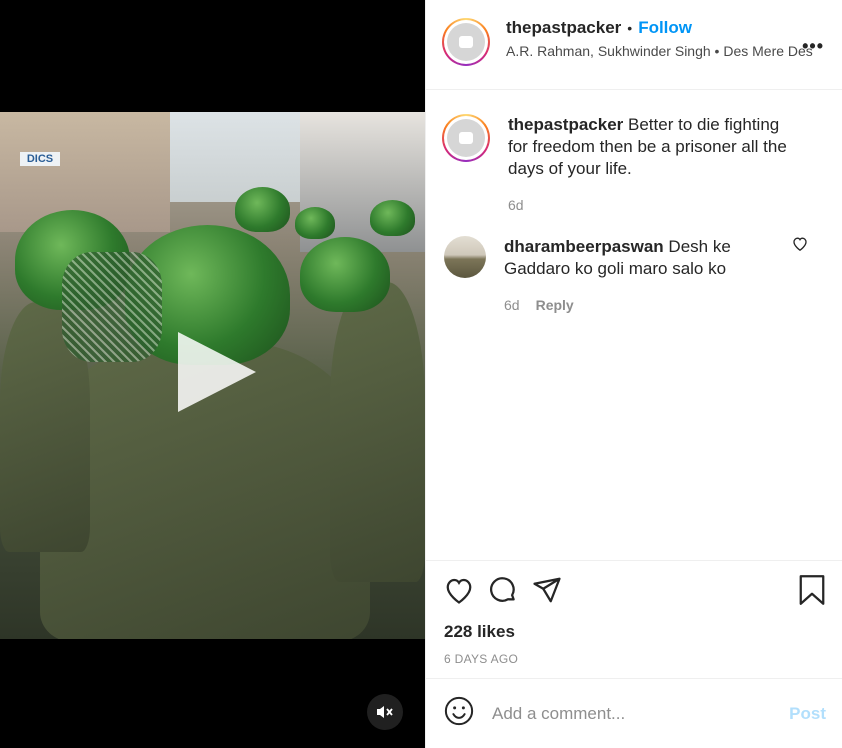 The width and height of the screenshot is (842, 748). What do you see at coordinates (634, 619) in the screenshot?
I see `post-actions: 228 likes 6 DAYS AGO` at bounding box center [634, 619].